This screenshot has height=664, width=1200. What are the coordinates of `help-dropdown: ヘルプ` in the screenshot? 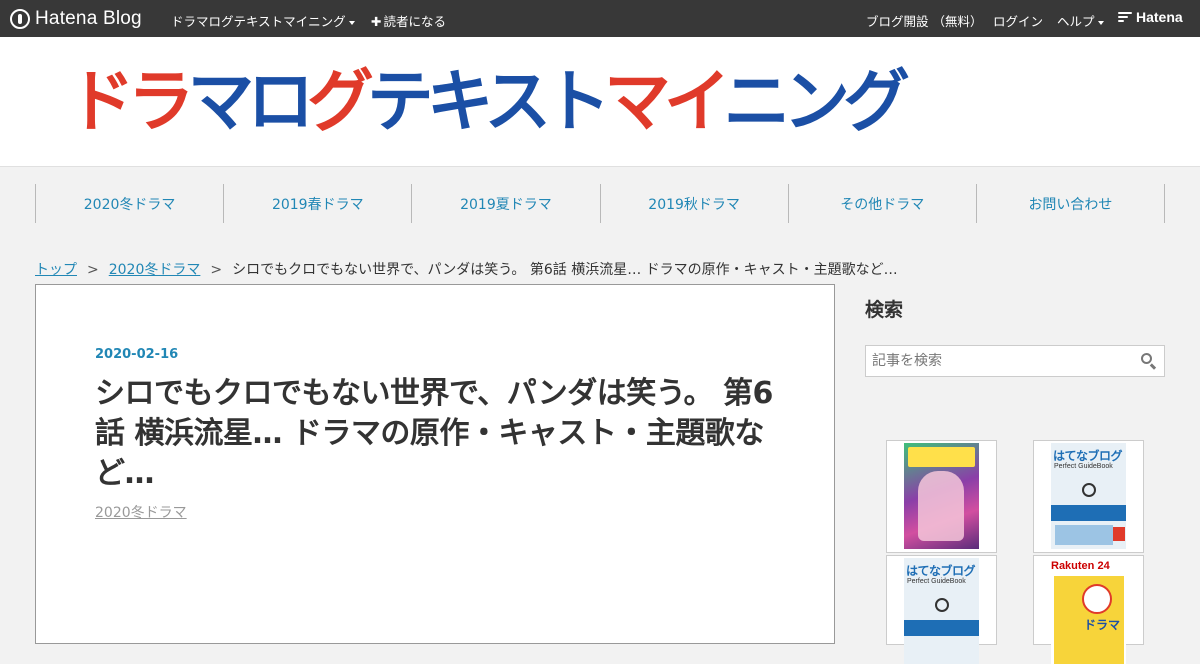 It's located at (1080, 20).